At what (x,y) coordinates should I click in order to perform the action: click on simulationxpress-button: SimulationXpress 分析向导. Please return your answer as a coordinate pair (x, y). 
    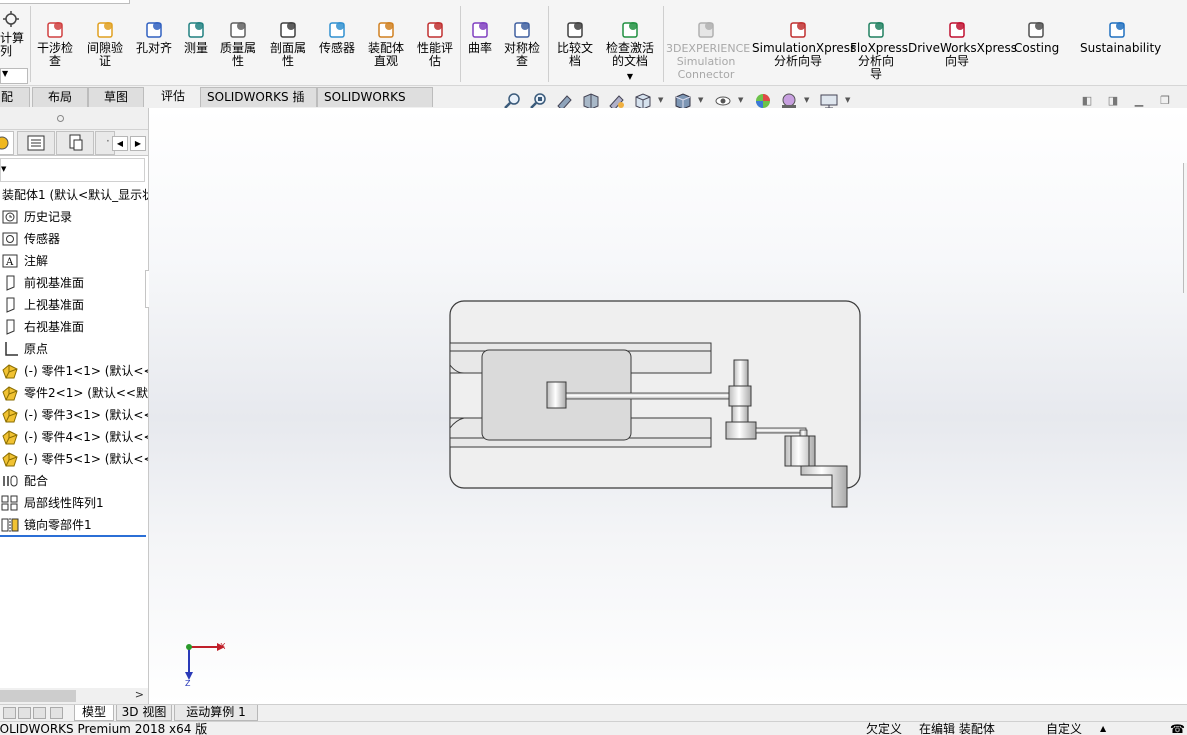
    Looking at the image, I should click on (804, 38).